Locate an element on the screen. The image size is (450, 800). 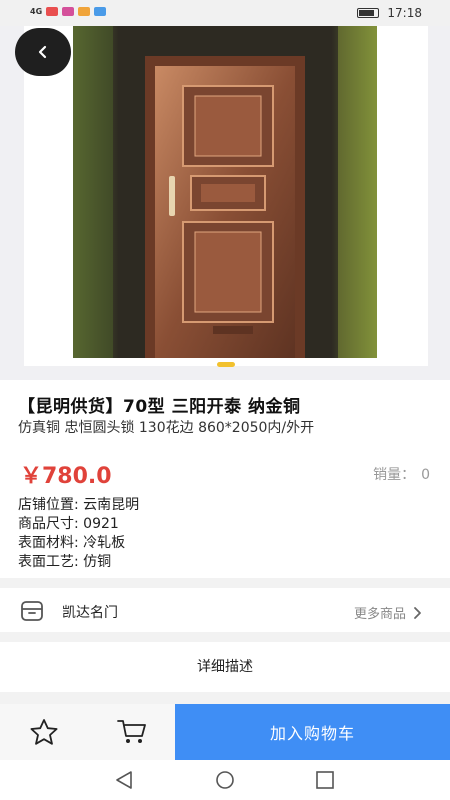
chevron-right-icon is located at coordinates (417, 612).